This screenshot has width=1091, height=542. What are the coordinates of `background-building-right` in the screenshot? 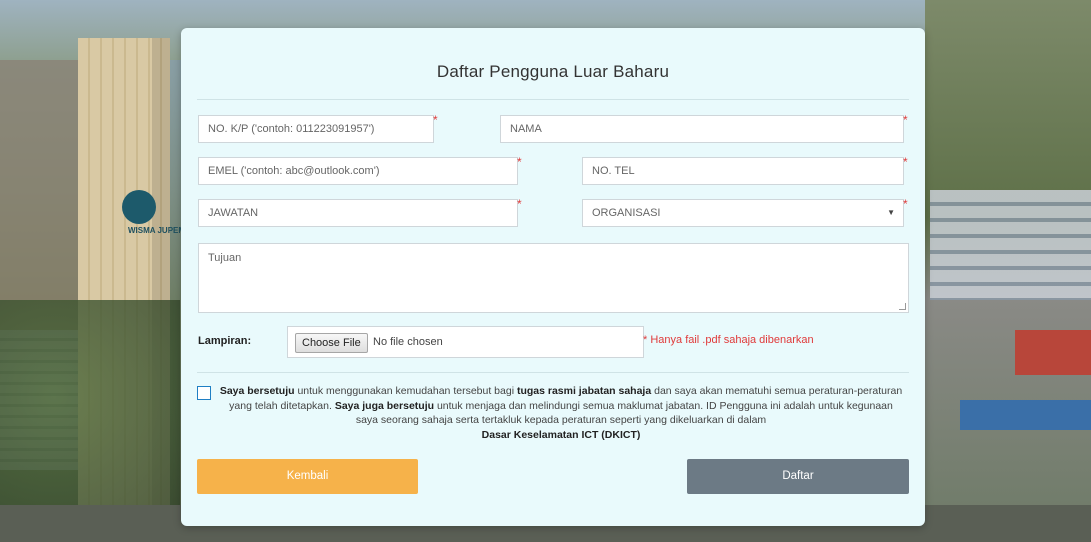 It's located at (1010, 245).